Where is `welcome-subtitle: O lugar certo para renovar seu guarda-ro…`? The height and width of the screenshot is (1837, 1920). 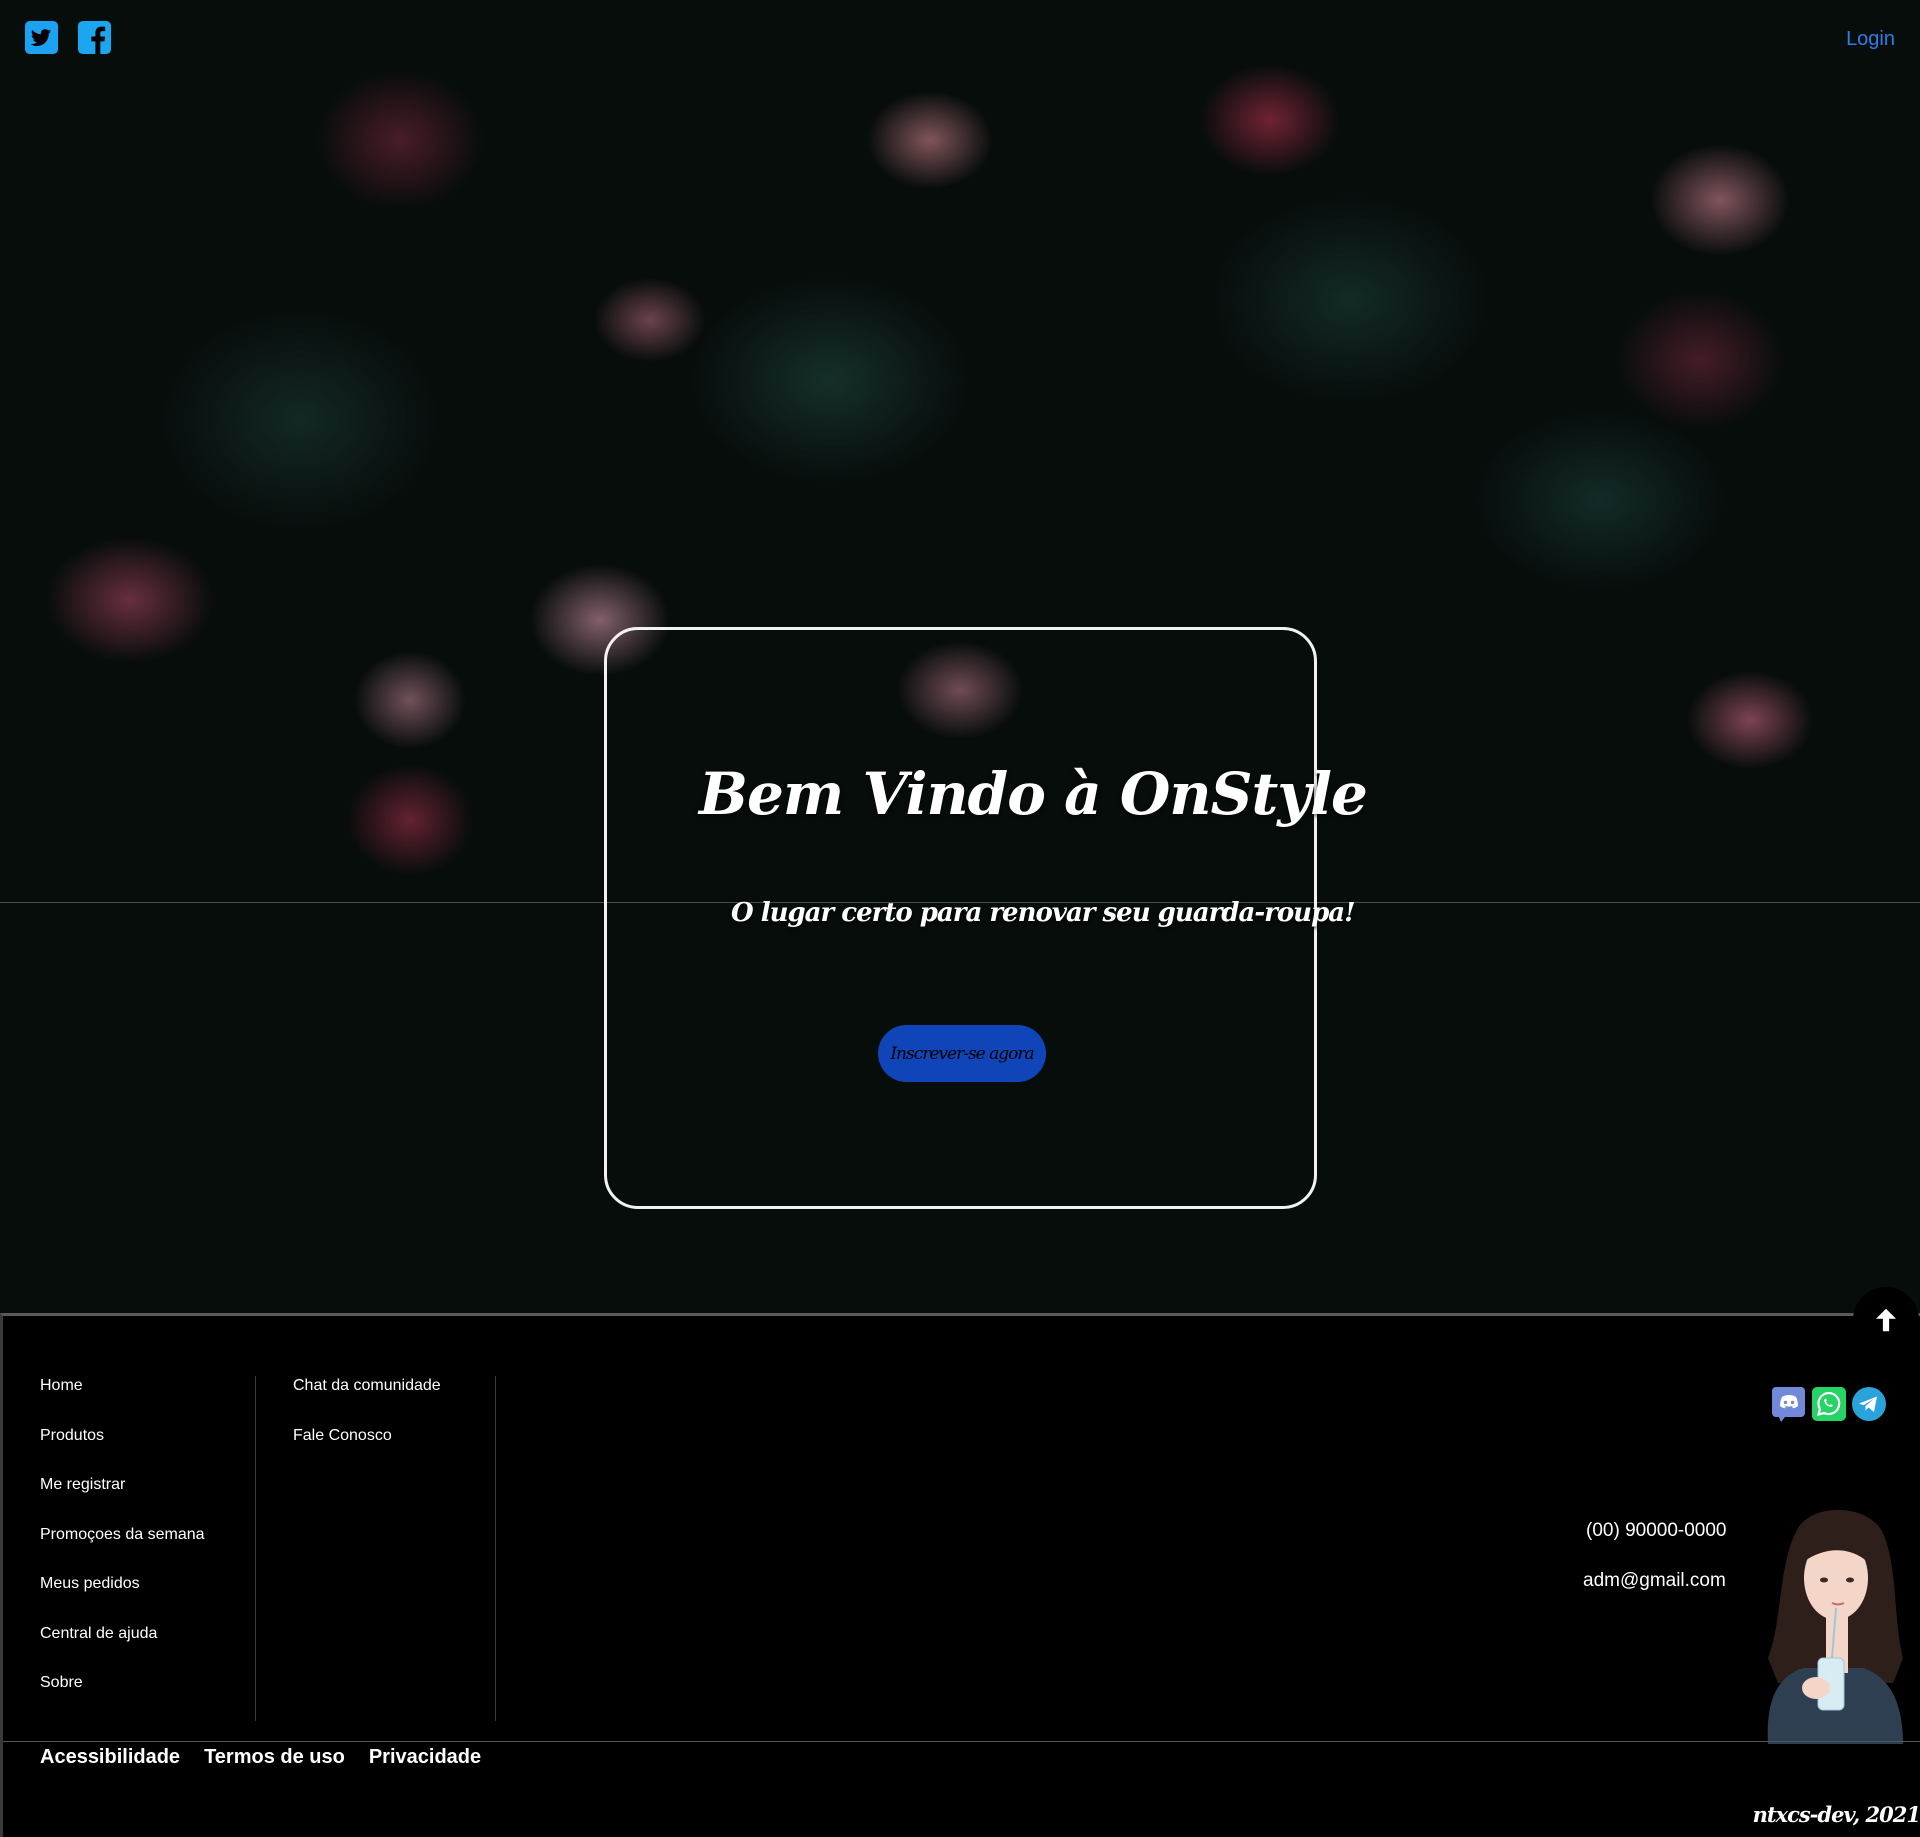 welcome-subtitle: O lugar certo para renovar seu guarda-ro… is located at coordinates (1043, 913).